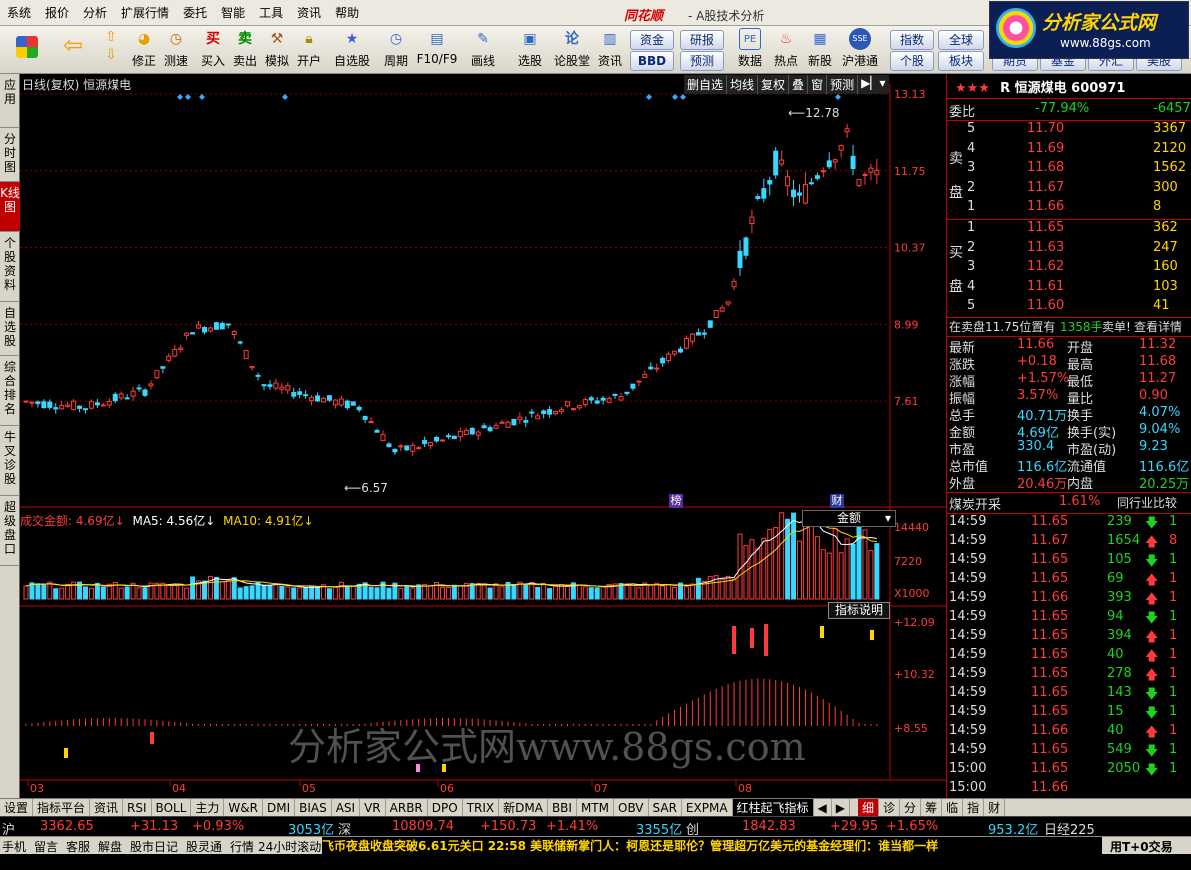 The height and width of the screenshot is (870, 1191). I want to click on tab-diagnosis: 牛叉诊股, so click(10, 461).